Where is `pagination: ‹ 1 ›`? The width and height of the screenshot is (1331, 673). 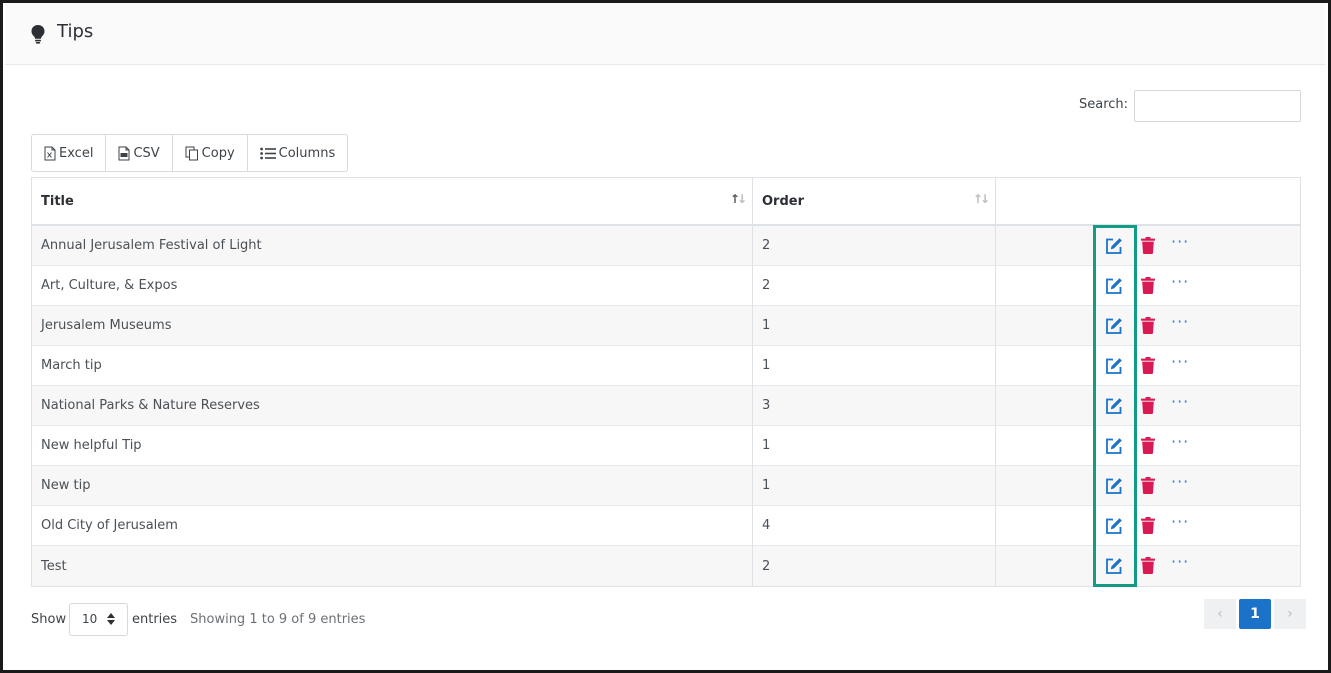 pagination: ‹ 1 › is located at coordinates (1255, 614).